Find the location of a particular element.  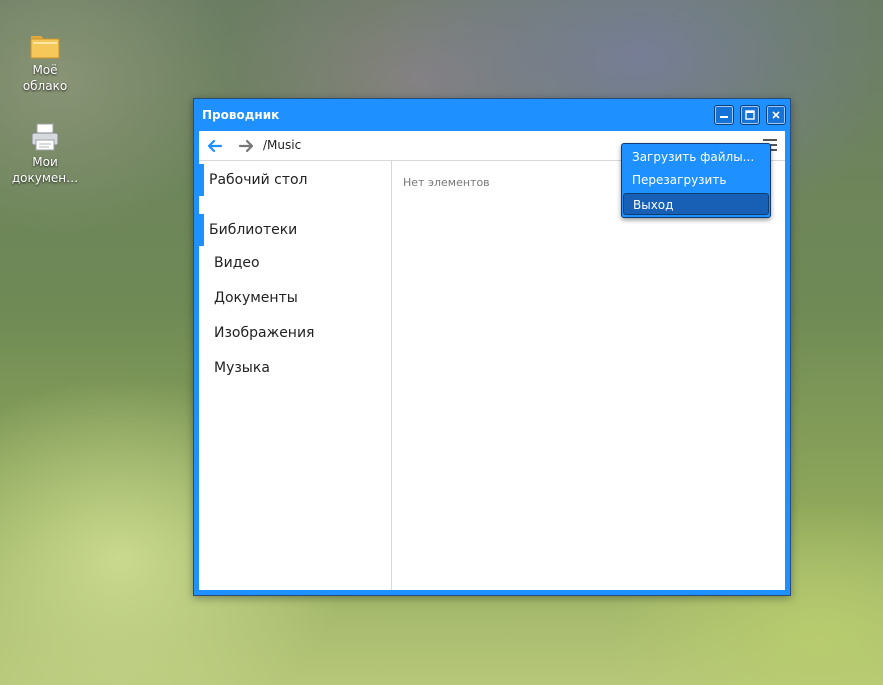

desktop-icon-label: Моё облако is located at coordinates (45, 78).